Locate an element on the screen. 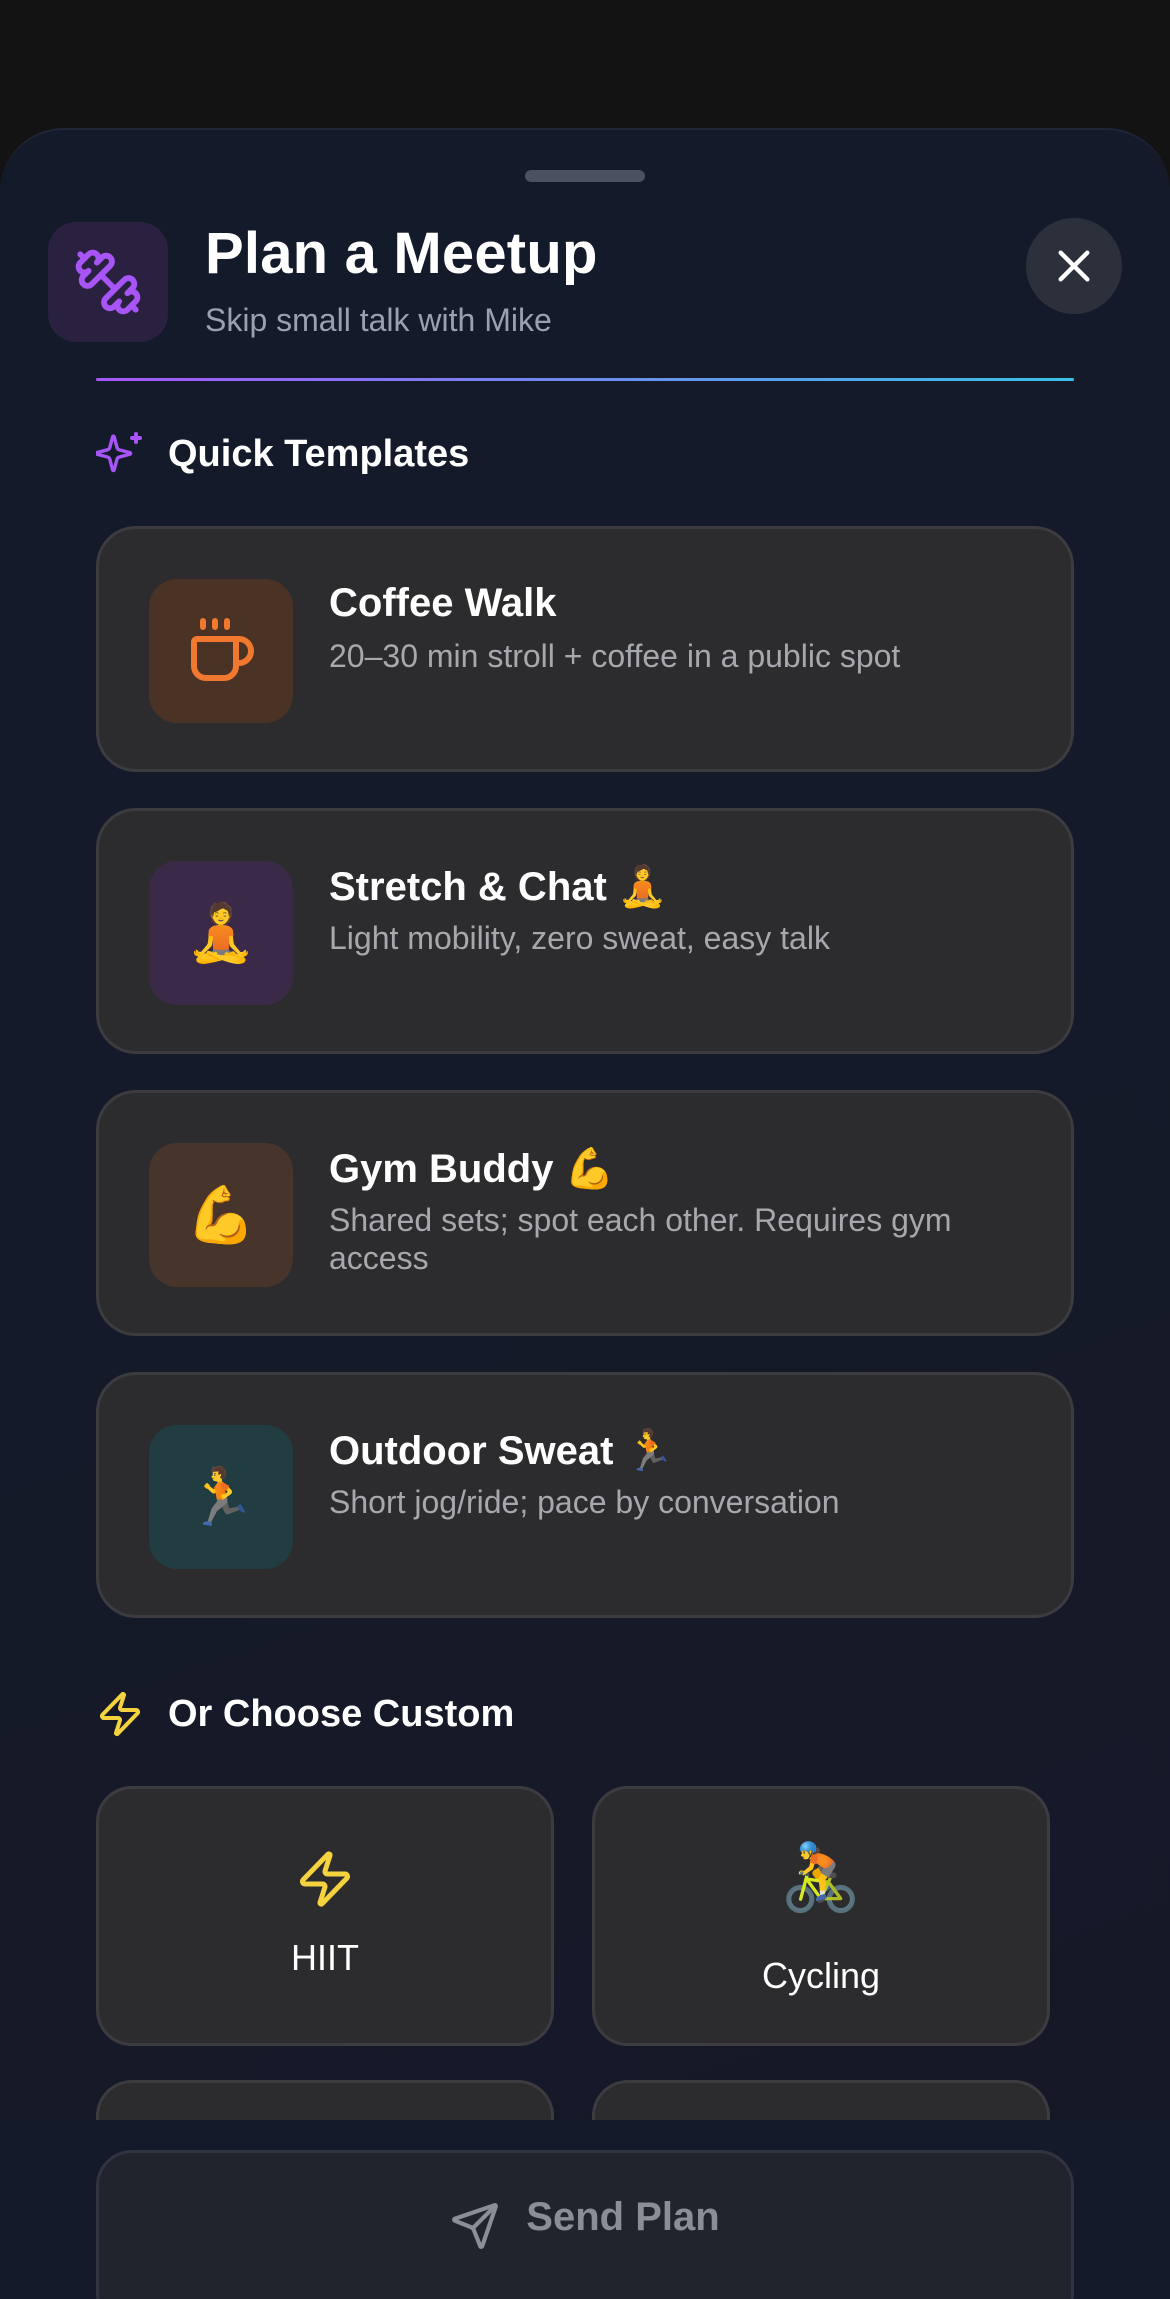 This screenshot has height=2299, width=1170. template-icon-tile is located at coordinates (221, 651).